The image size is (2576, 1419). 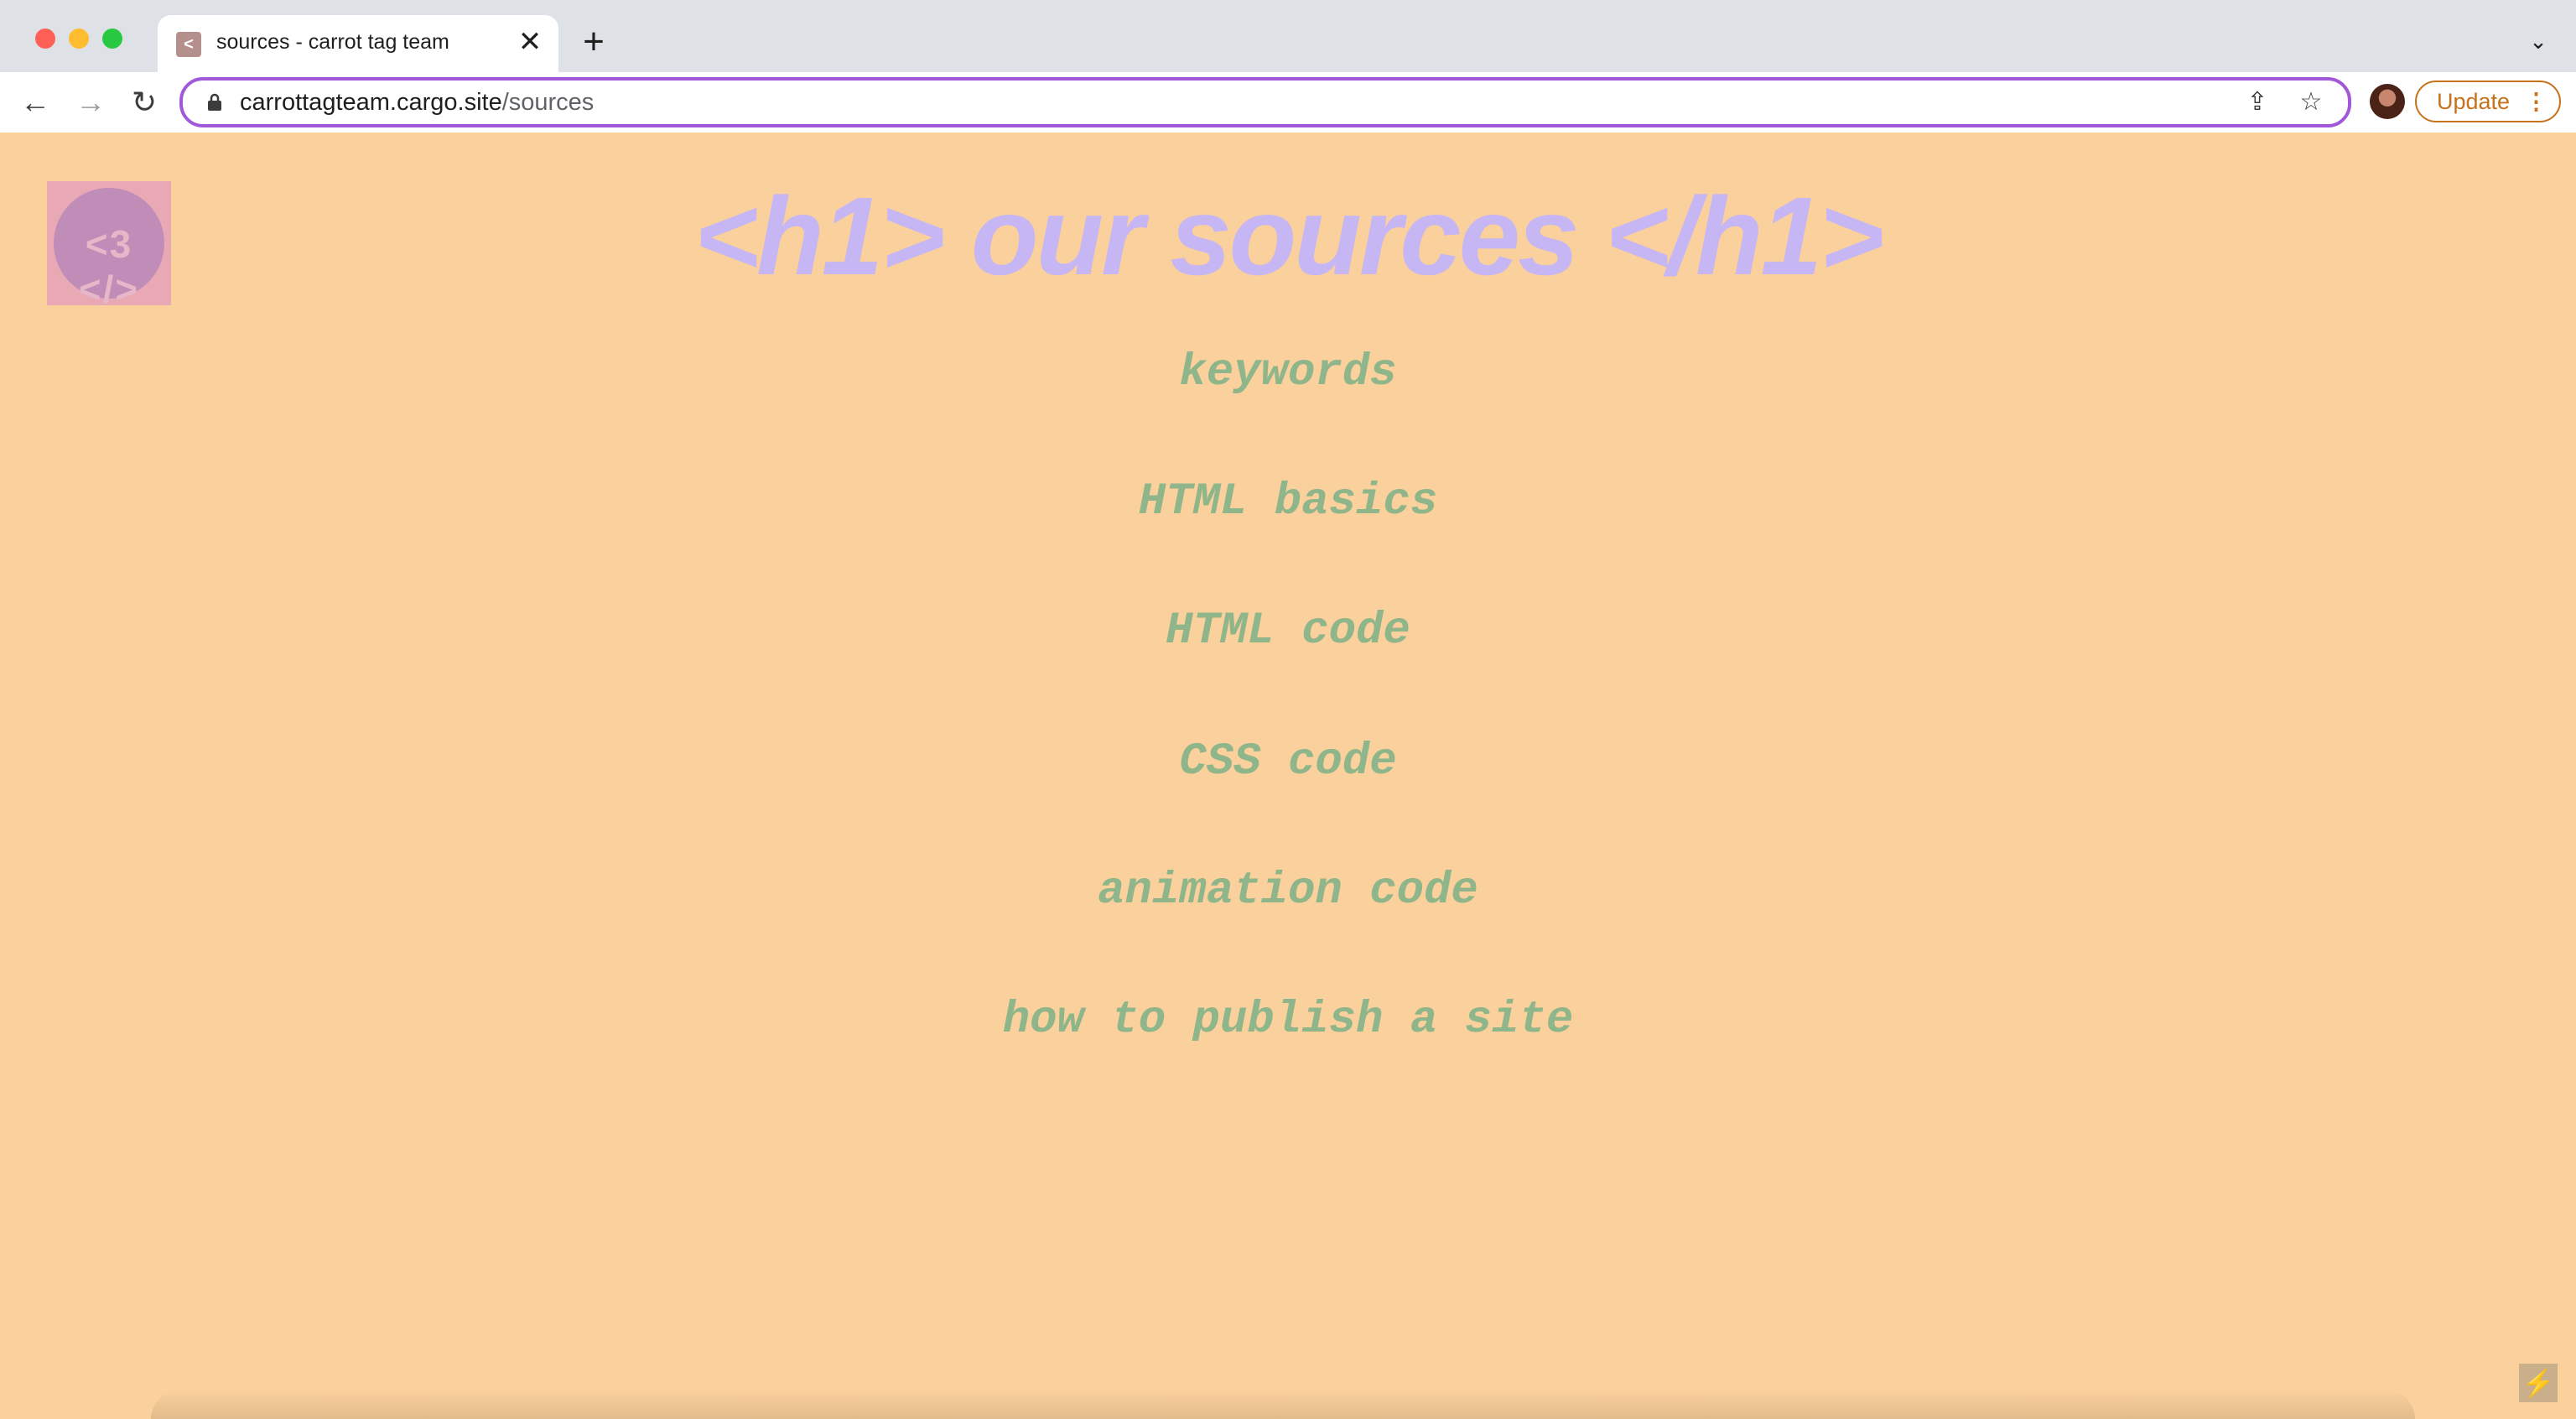 What do you see at coordinates (2387, 101) in the screenshot?
I see `profile-avatar` at bounding box center [2387, 101].